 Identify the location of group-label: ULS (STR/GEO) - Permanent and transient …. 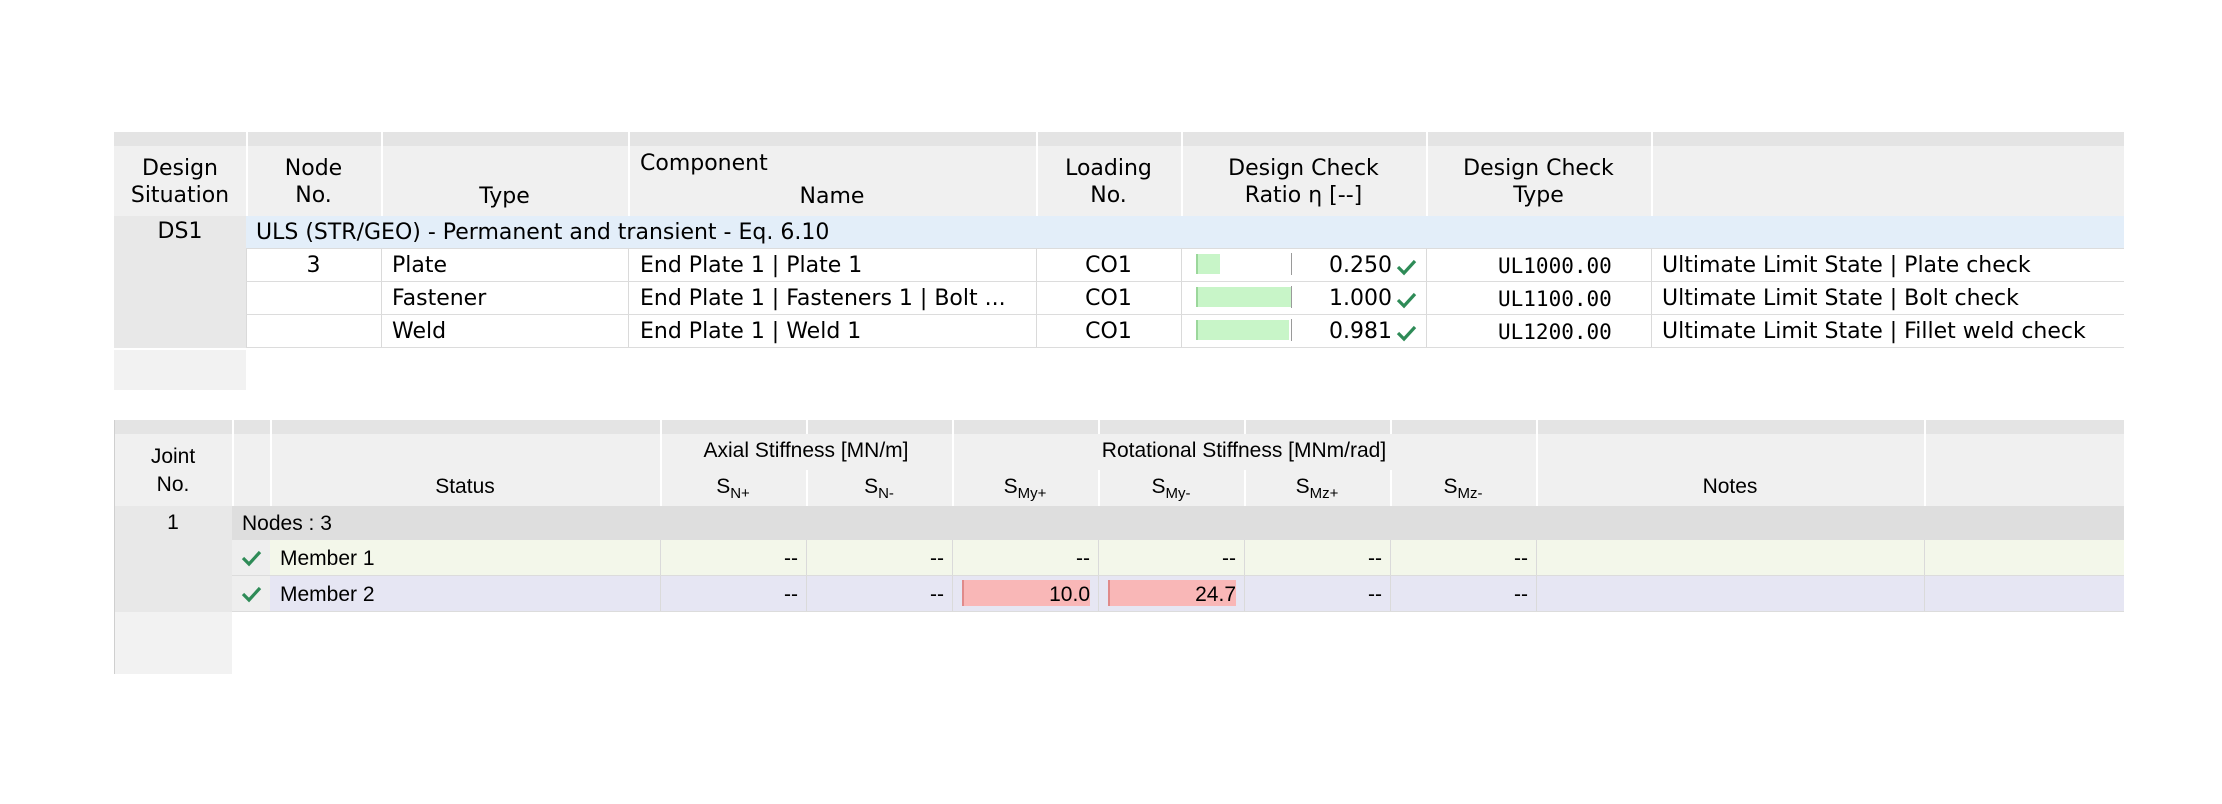
(543, 232).